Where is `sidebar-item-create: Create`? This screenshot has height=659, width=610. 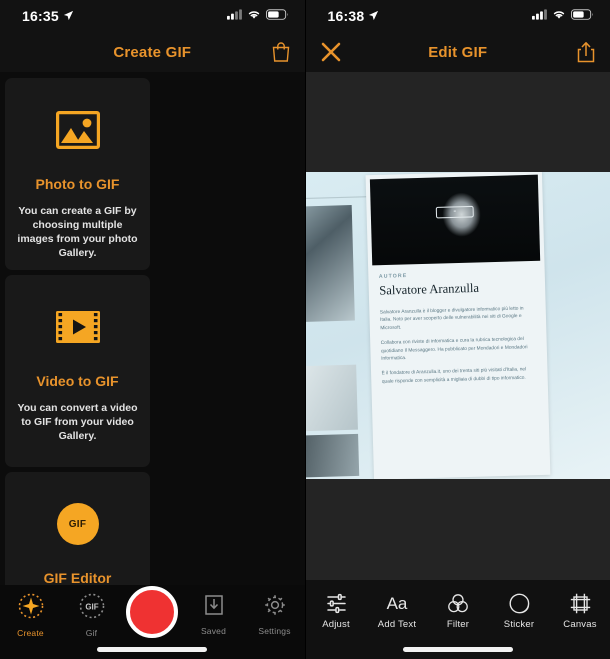
sidebar-item-create: Create is located at coordinates (31, 615).